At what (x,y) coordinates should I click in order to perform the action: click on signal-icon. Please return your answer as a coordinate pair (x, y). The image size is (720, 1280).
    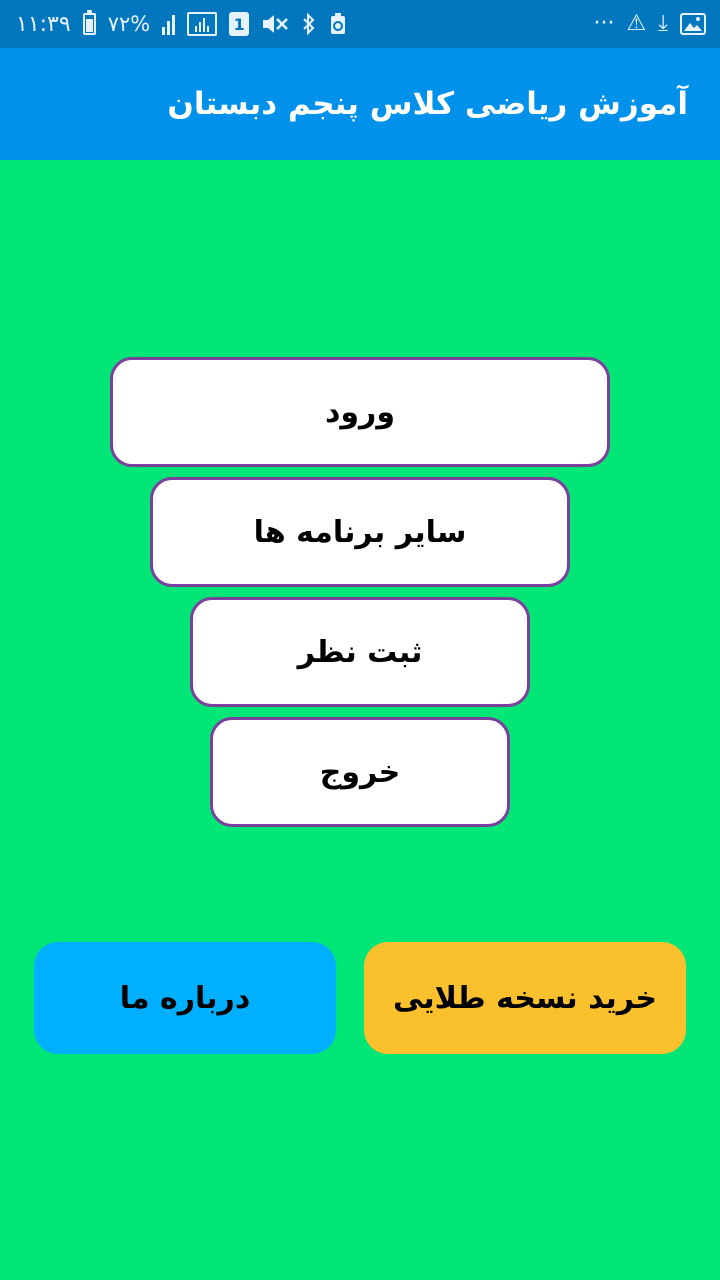
    Looking at the image, I should click on (169, 24).